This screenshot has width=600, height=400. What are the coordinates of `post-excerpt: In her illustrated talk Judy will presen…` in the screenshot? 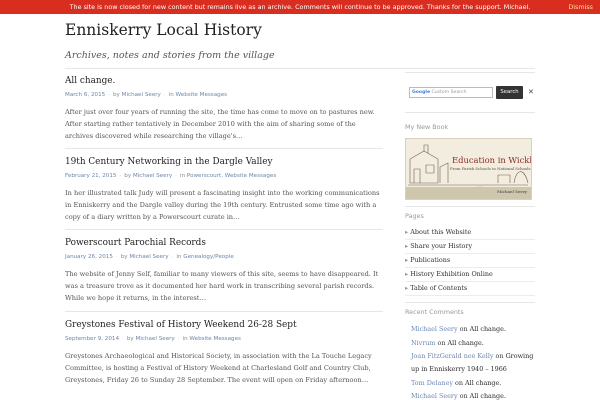 It's located at (222, 205).